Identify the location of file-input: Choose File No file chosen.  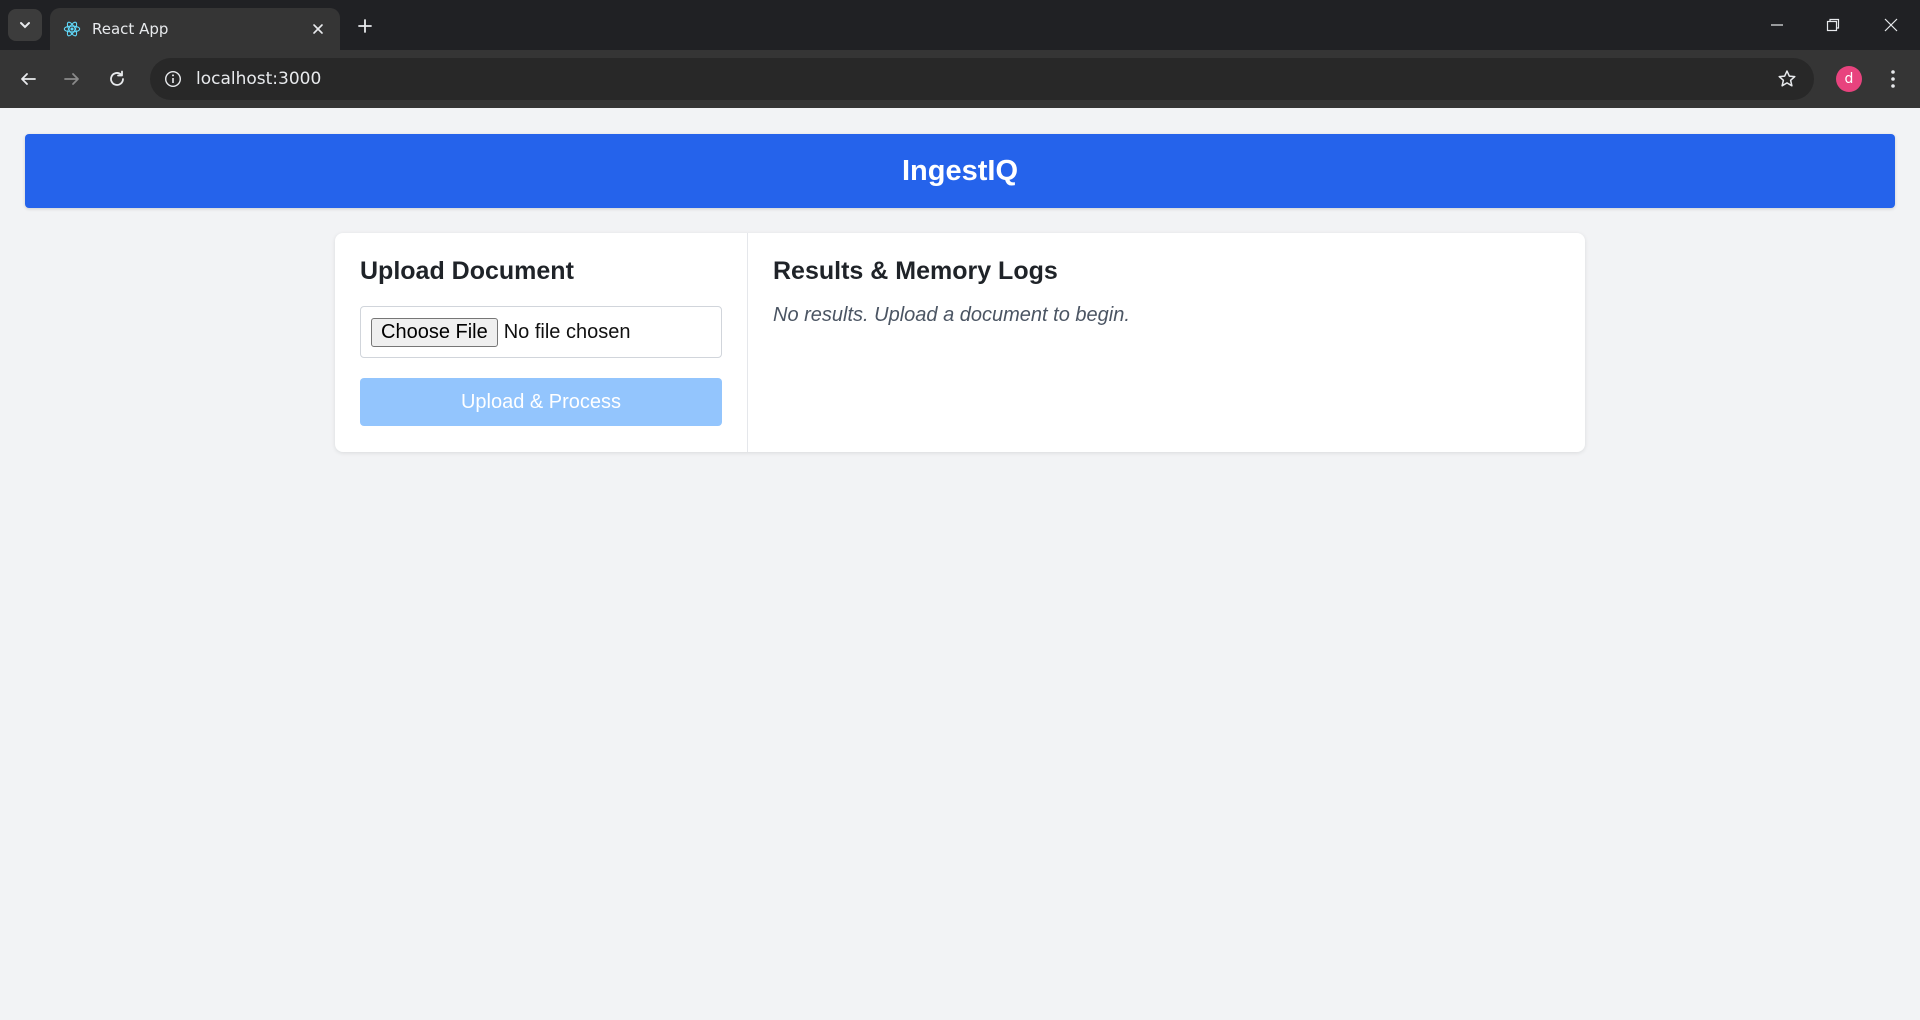
(541, 332).